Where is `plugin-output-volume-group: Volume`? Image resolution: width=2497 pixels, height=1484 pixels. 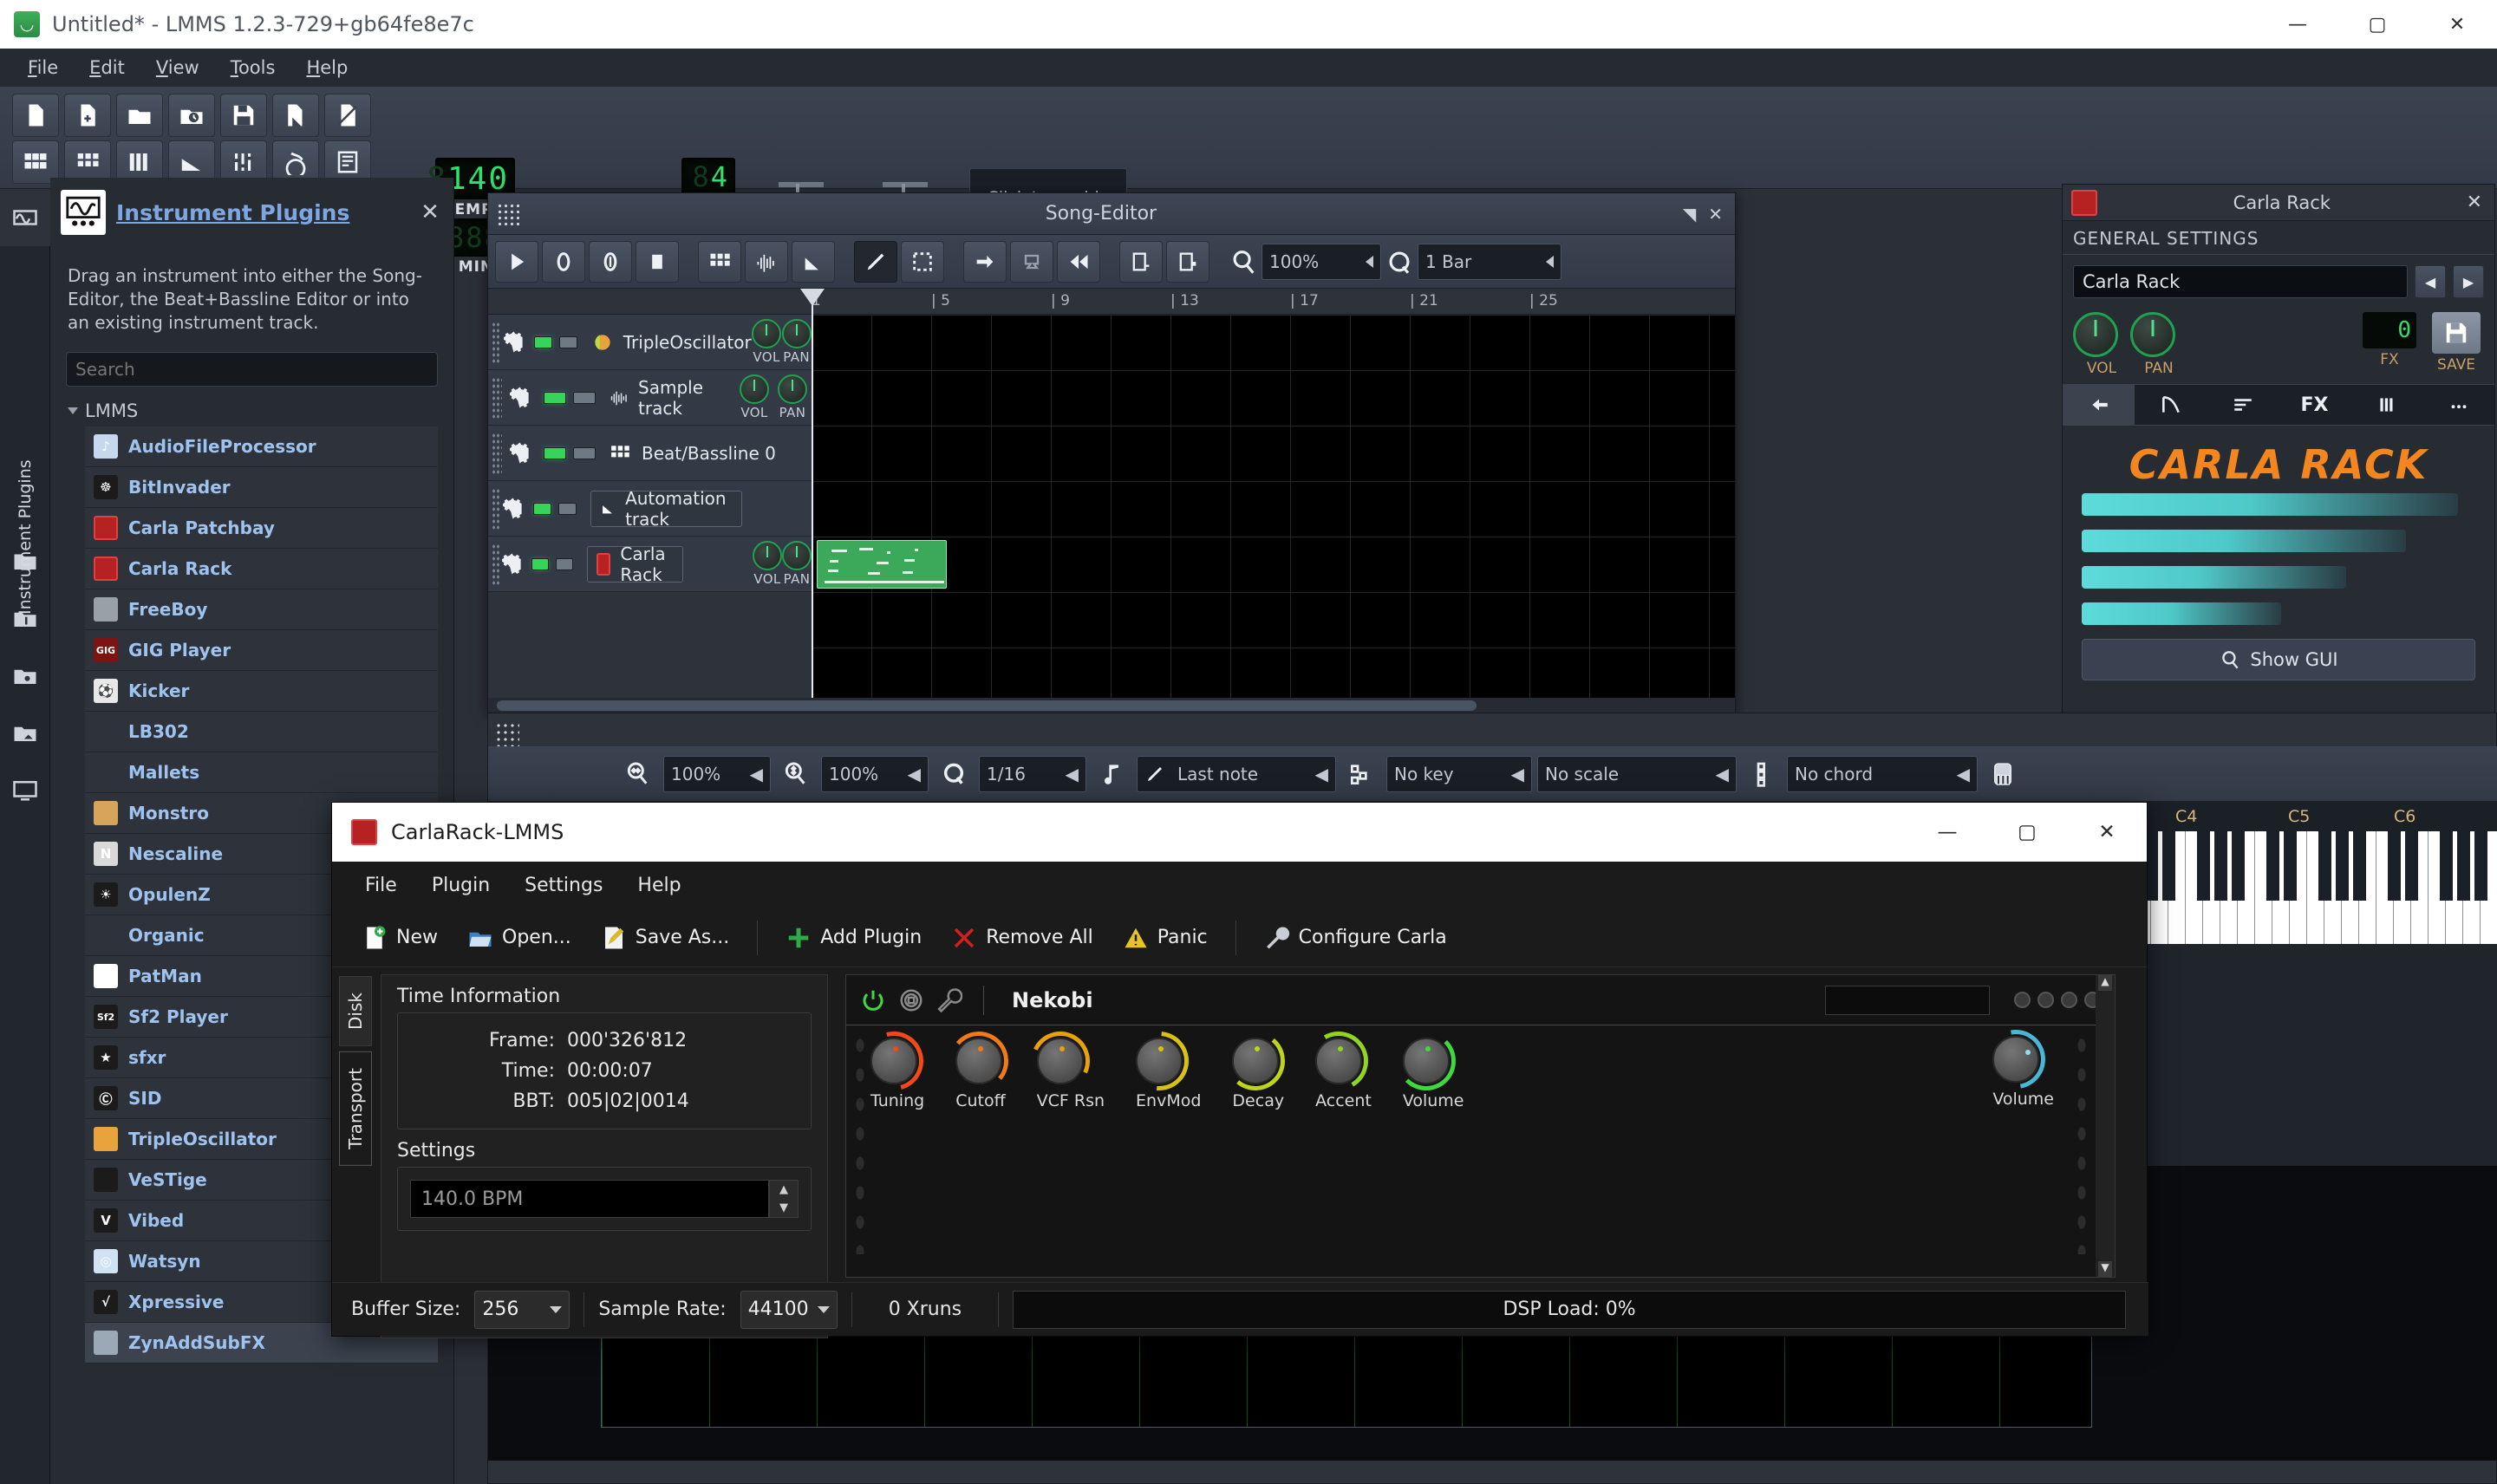 plugin-output-volume-group: Volume is located at coordinates (2015, 1063).